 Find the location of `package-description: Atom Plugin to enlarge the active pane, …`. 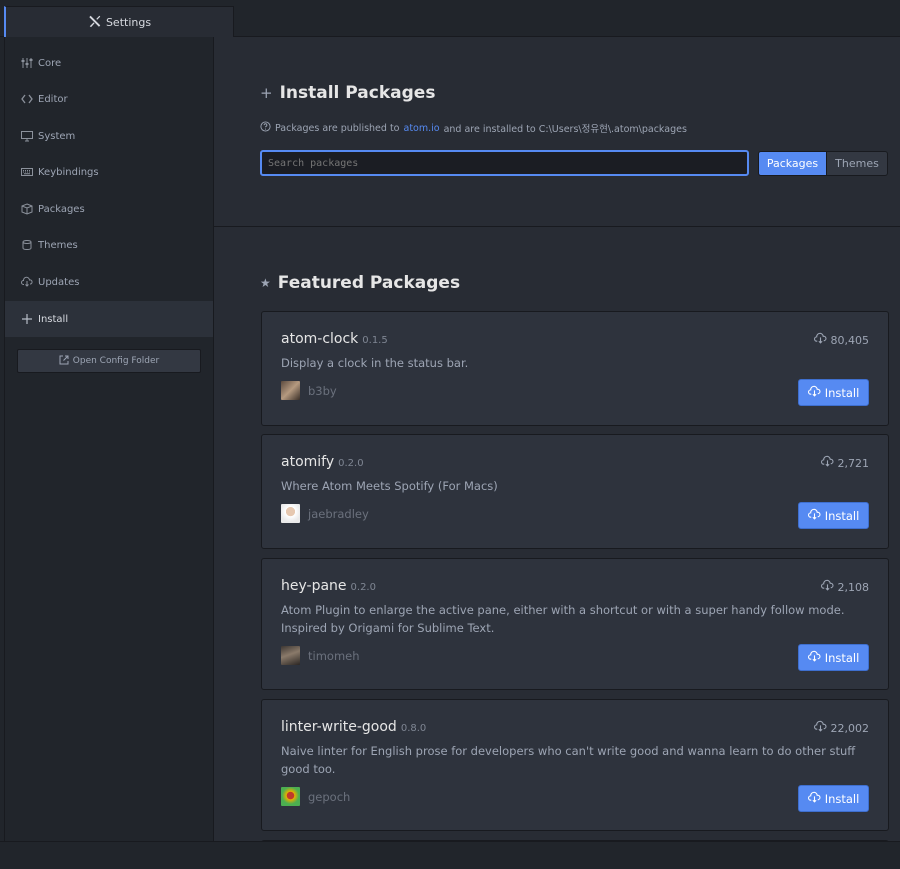

package-description: Atom Plugin to enlarge the active pane, … is located at coordinates (563, 619).